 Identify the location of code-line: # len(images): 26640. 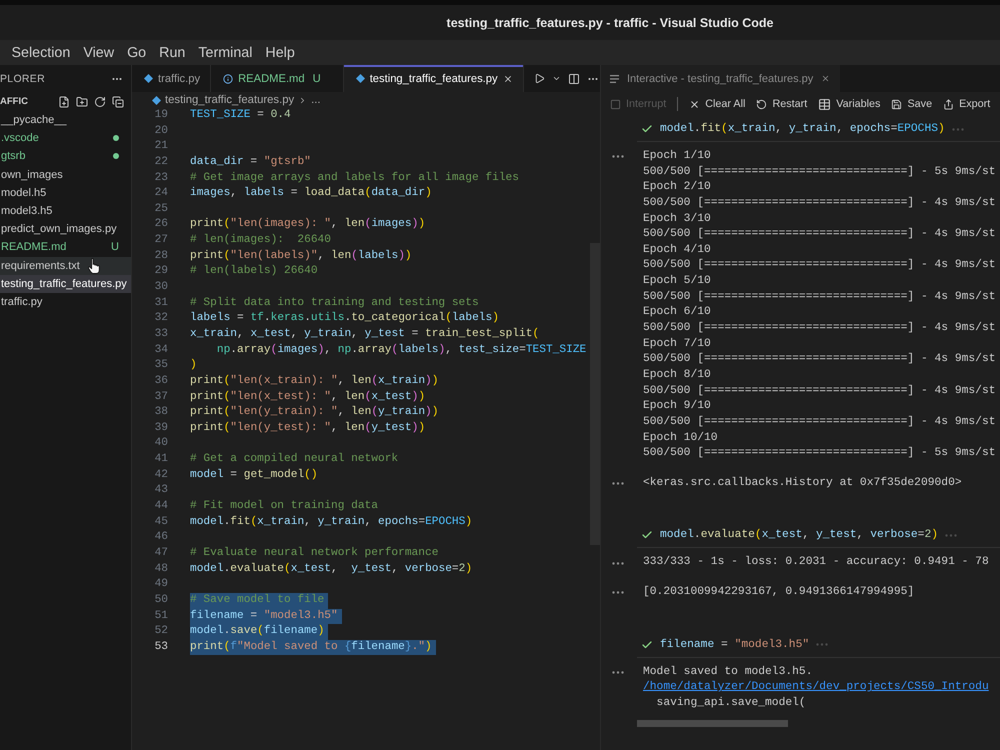
(260, 240).